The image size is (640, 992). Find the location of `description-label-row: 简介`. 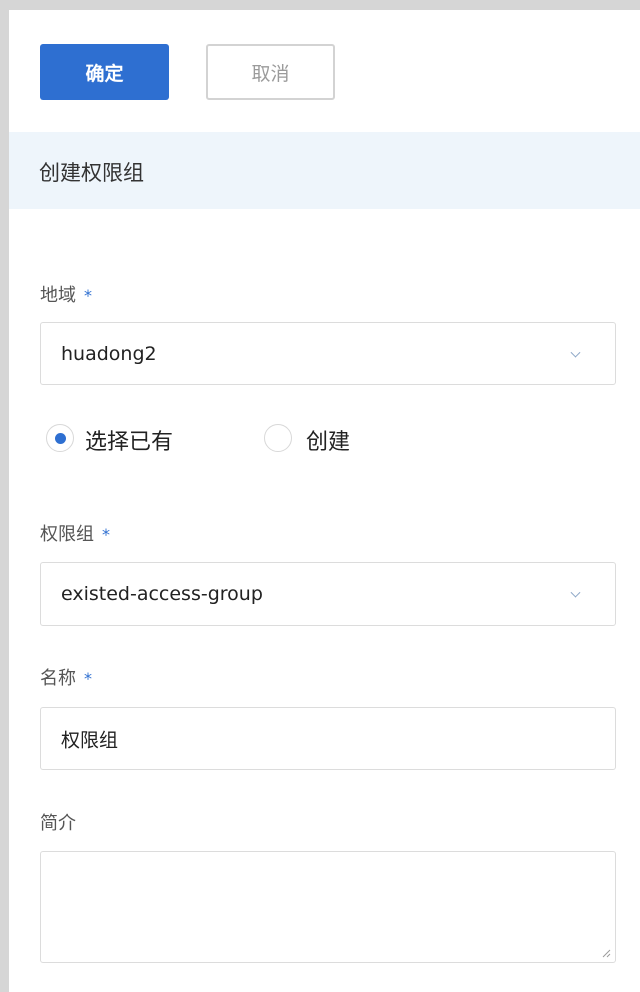

description-label-row: 简介 is located at coordinates (58, 822).